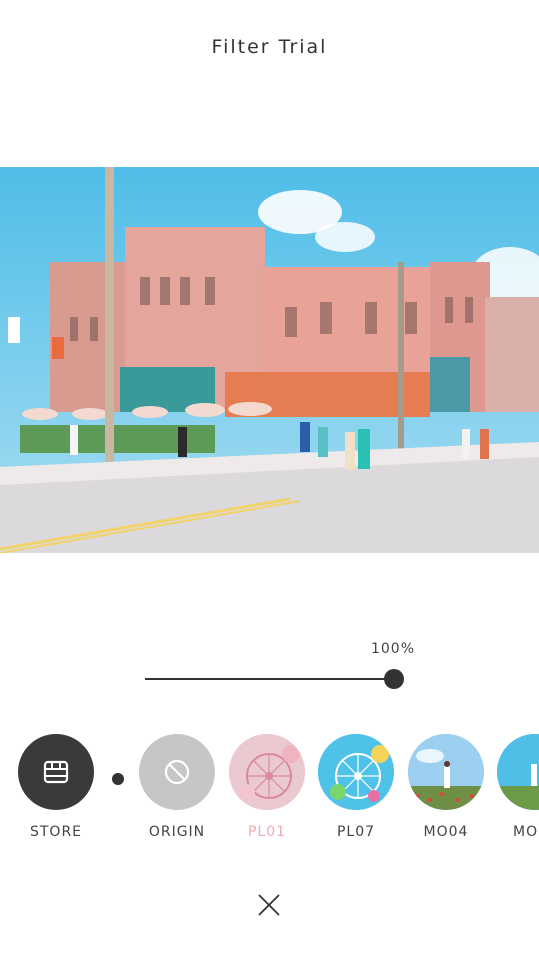 This screenshot has height=960, width=539. I want to click on filter-store: STORE, so click(56, 787).